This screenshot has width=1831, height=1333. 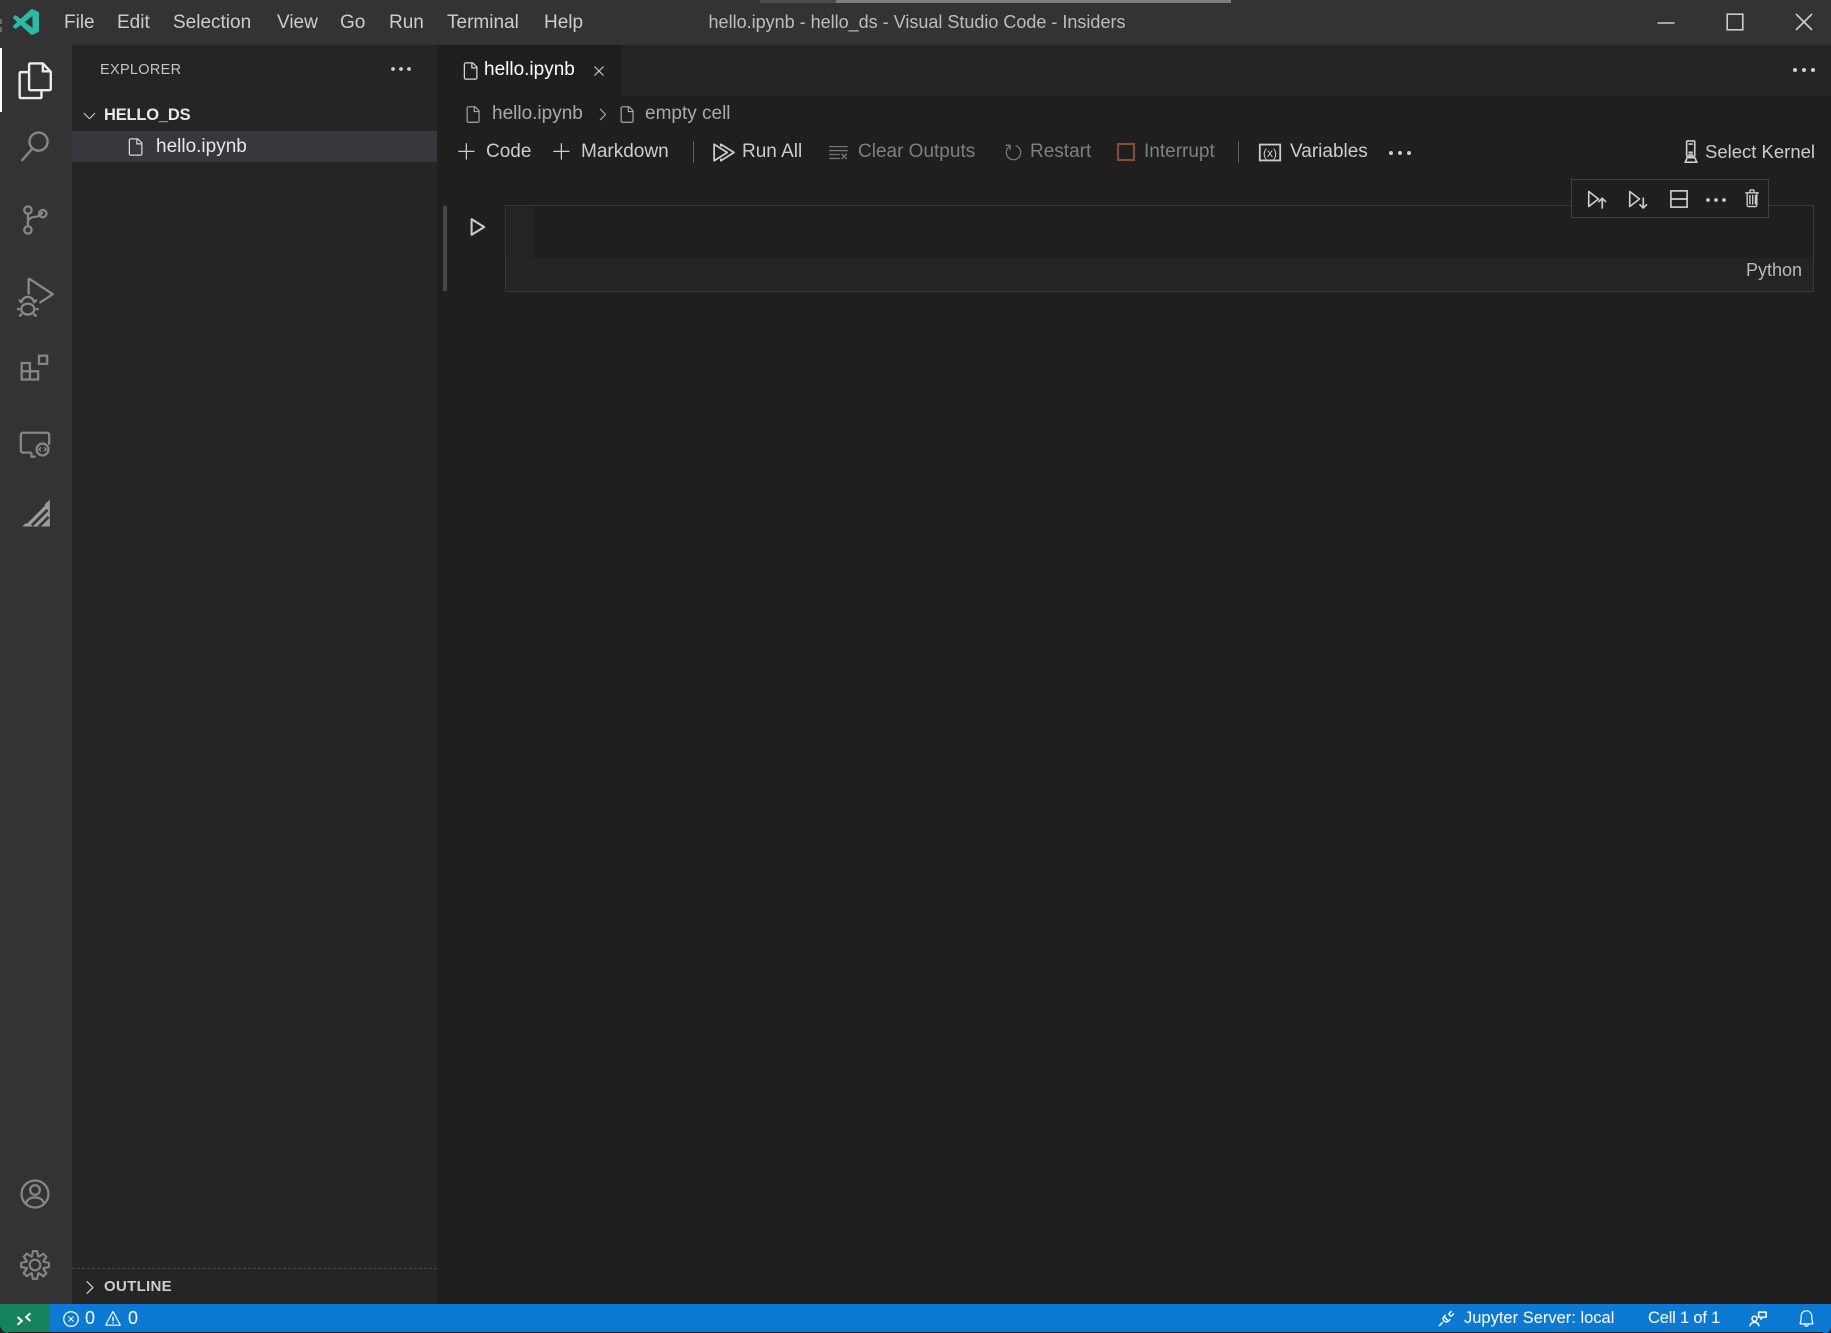 I want to click on svg-text: (x), so click(x=1270, y=153).